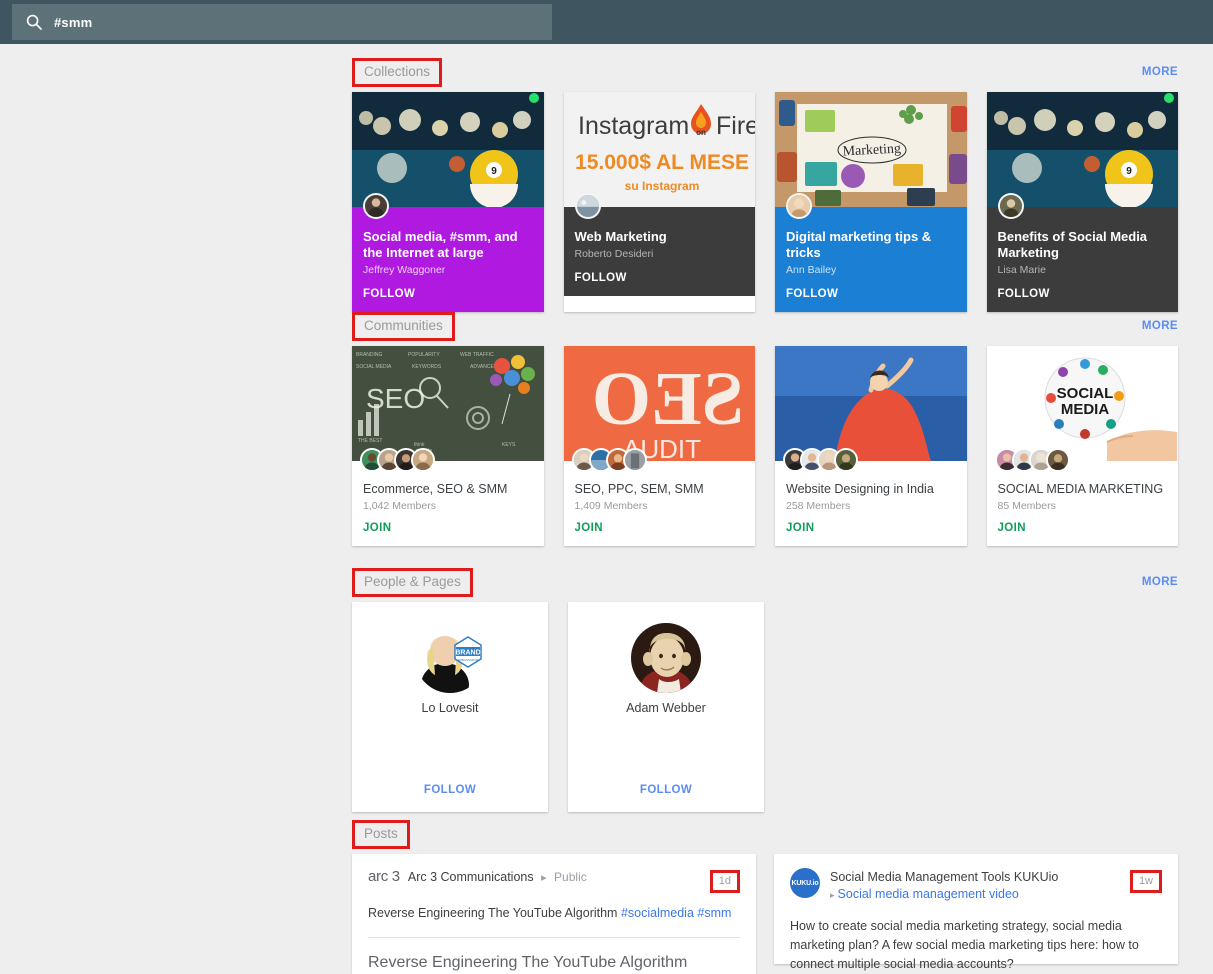 The image size is (1213, 974). What do you see at coordinates (765, 585) in the screenshot?
I see `people-header: People & Pages MORE` at bounding box center [765, 585].